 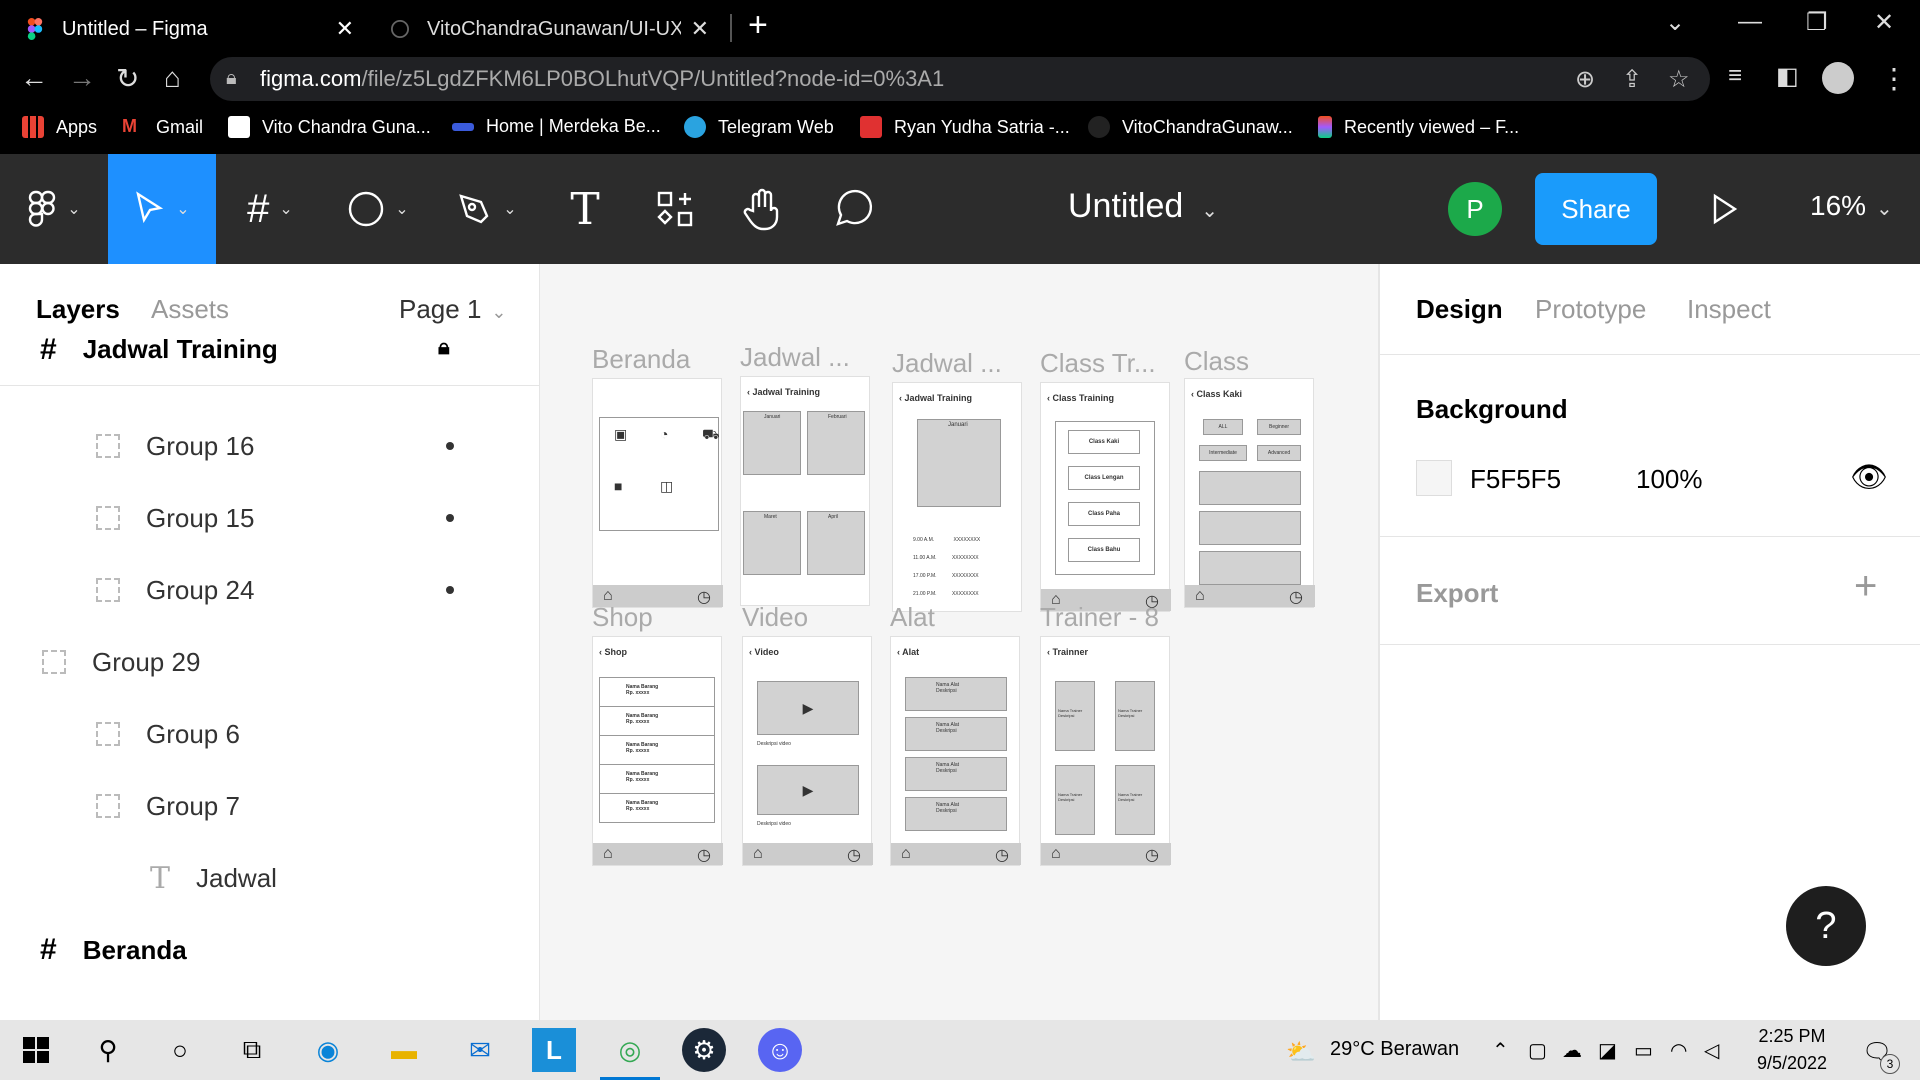 What do you see at coordinates (1099, 617) in the screenshot?
I see `frame-label: Trainer - 8` at bounding box center [1099, 617].